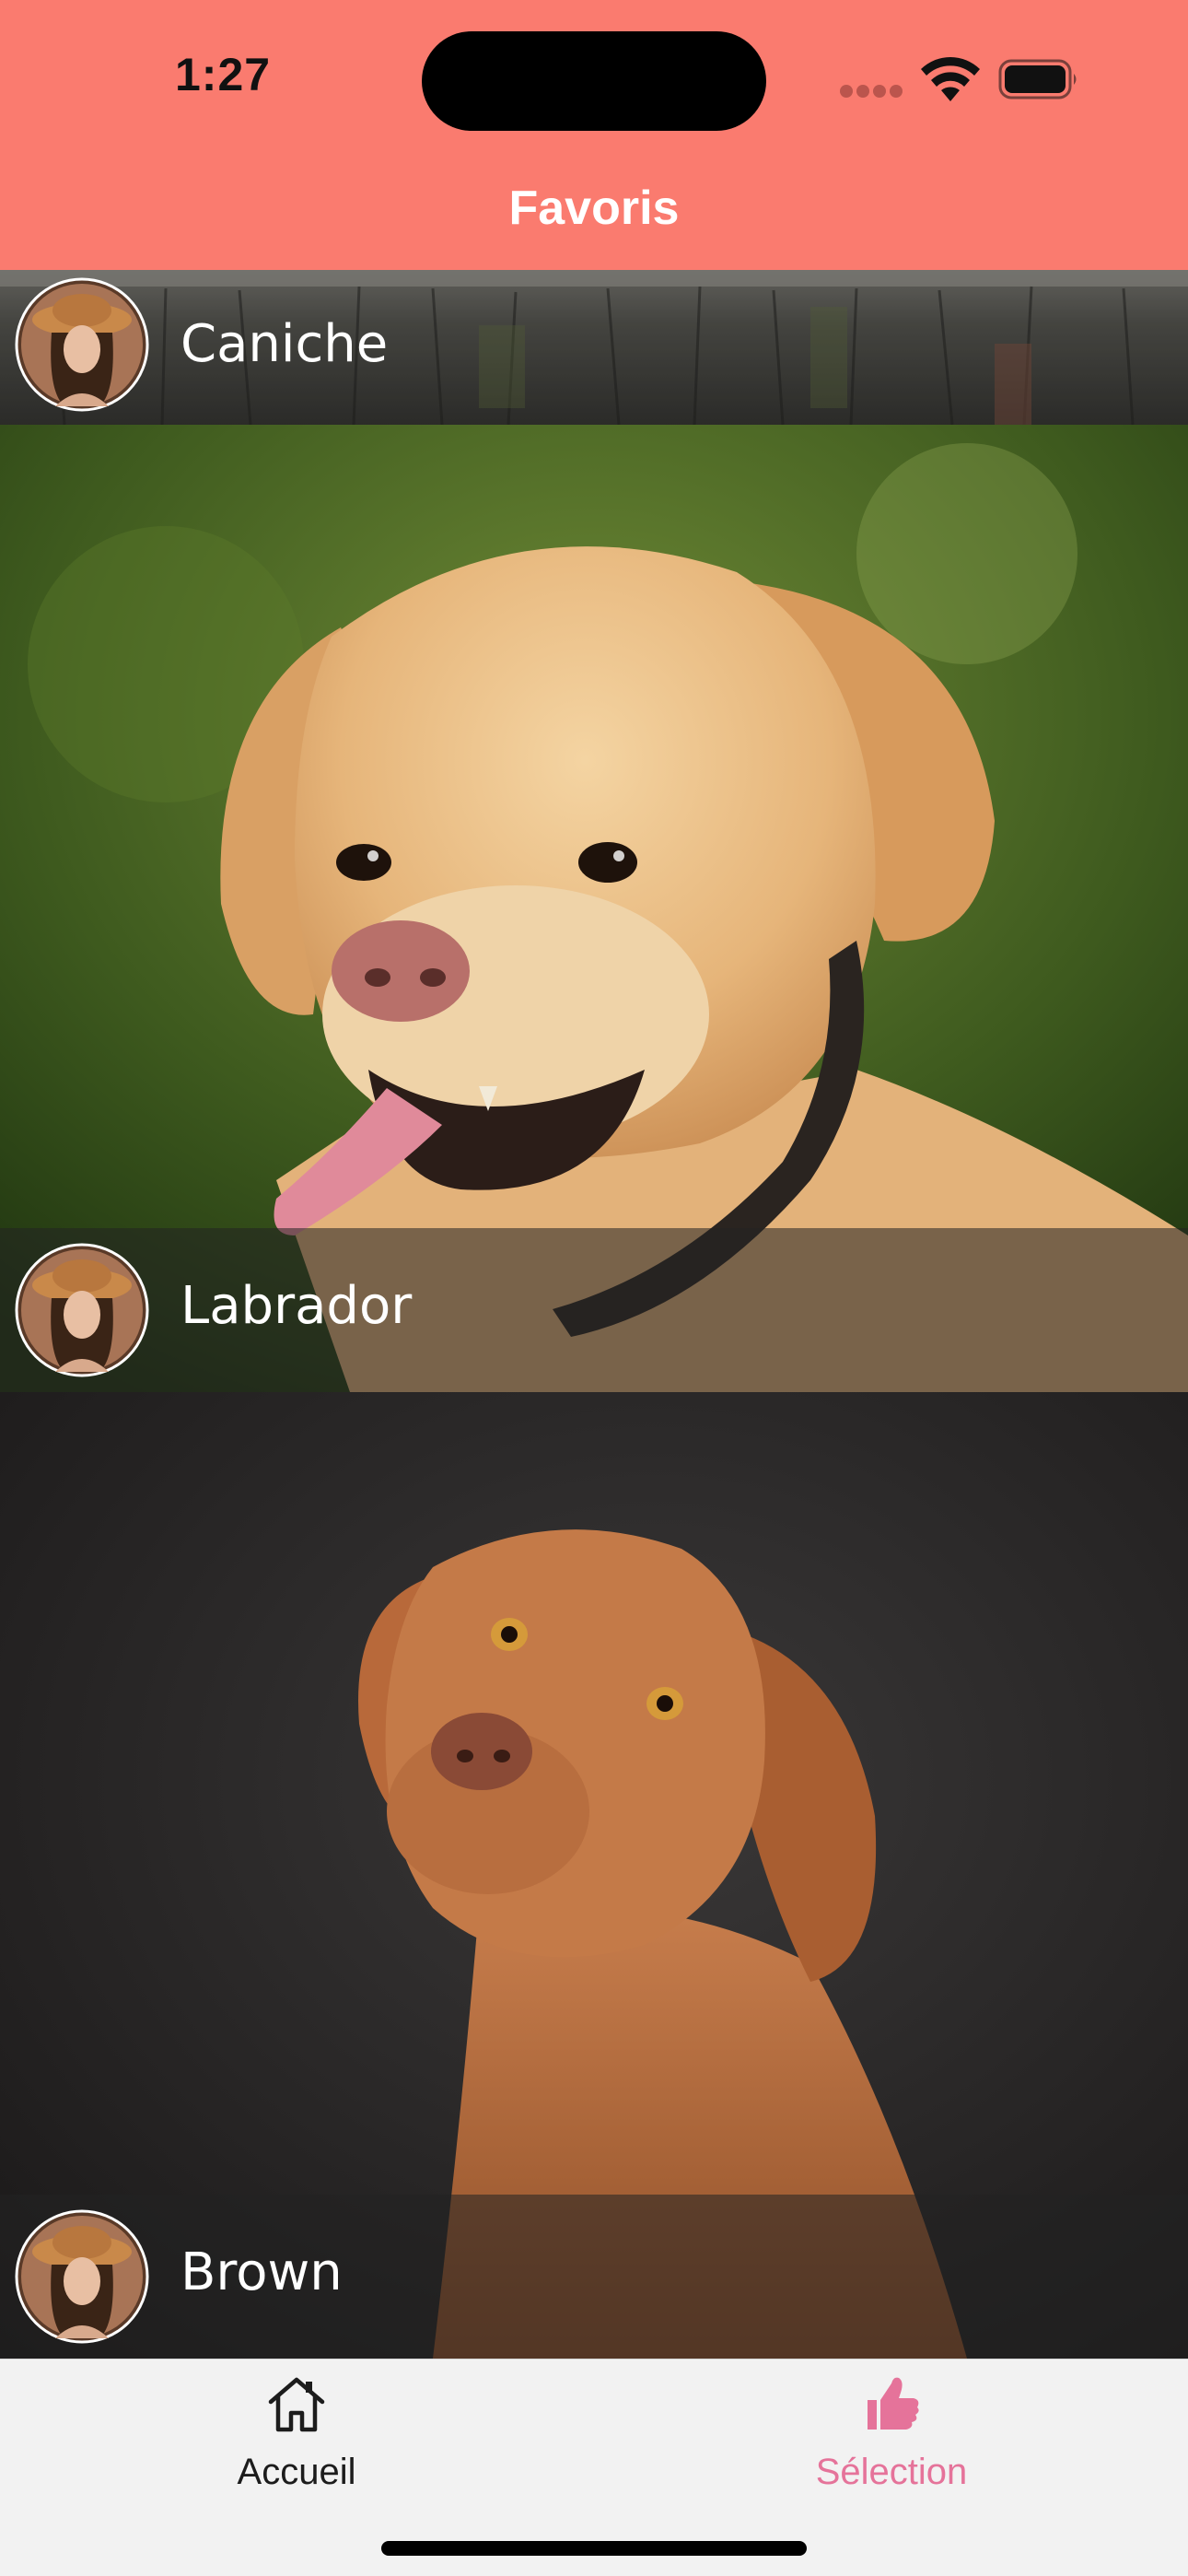 The height and width of the screenshot is (2576, 1188). Describe the element at coordinates (951, 79) in the screenshot. I see `wifi-icon` at that location.